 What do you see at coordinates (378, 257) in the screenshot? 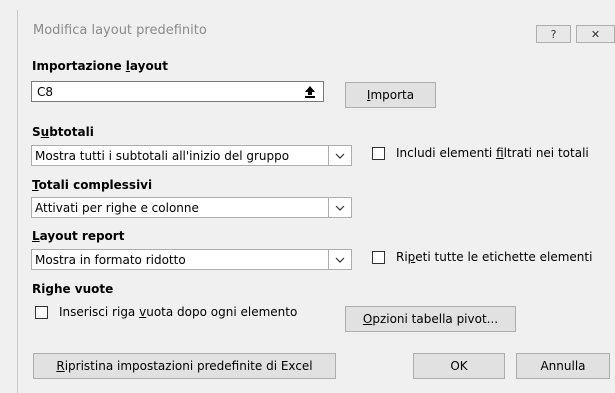
I see `repeat-labels-checkbox` at bounding box center [378, 257].